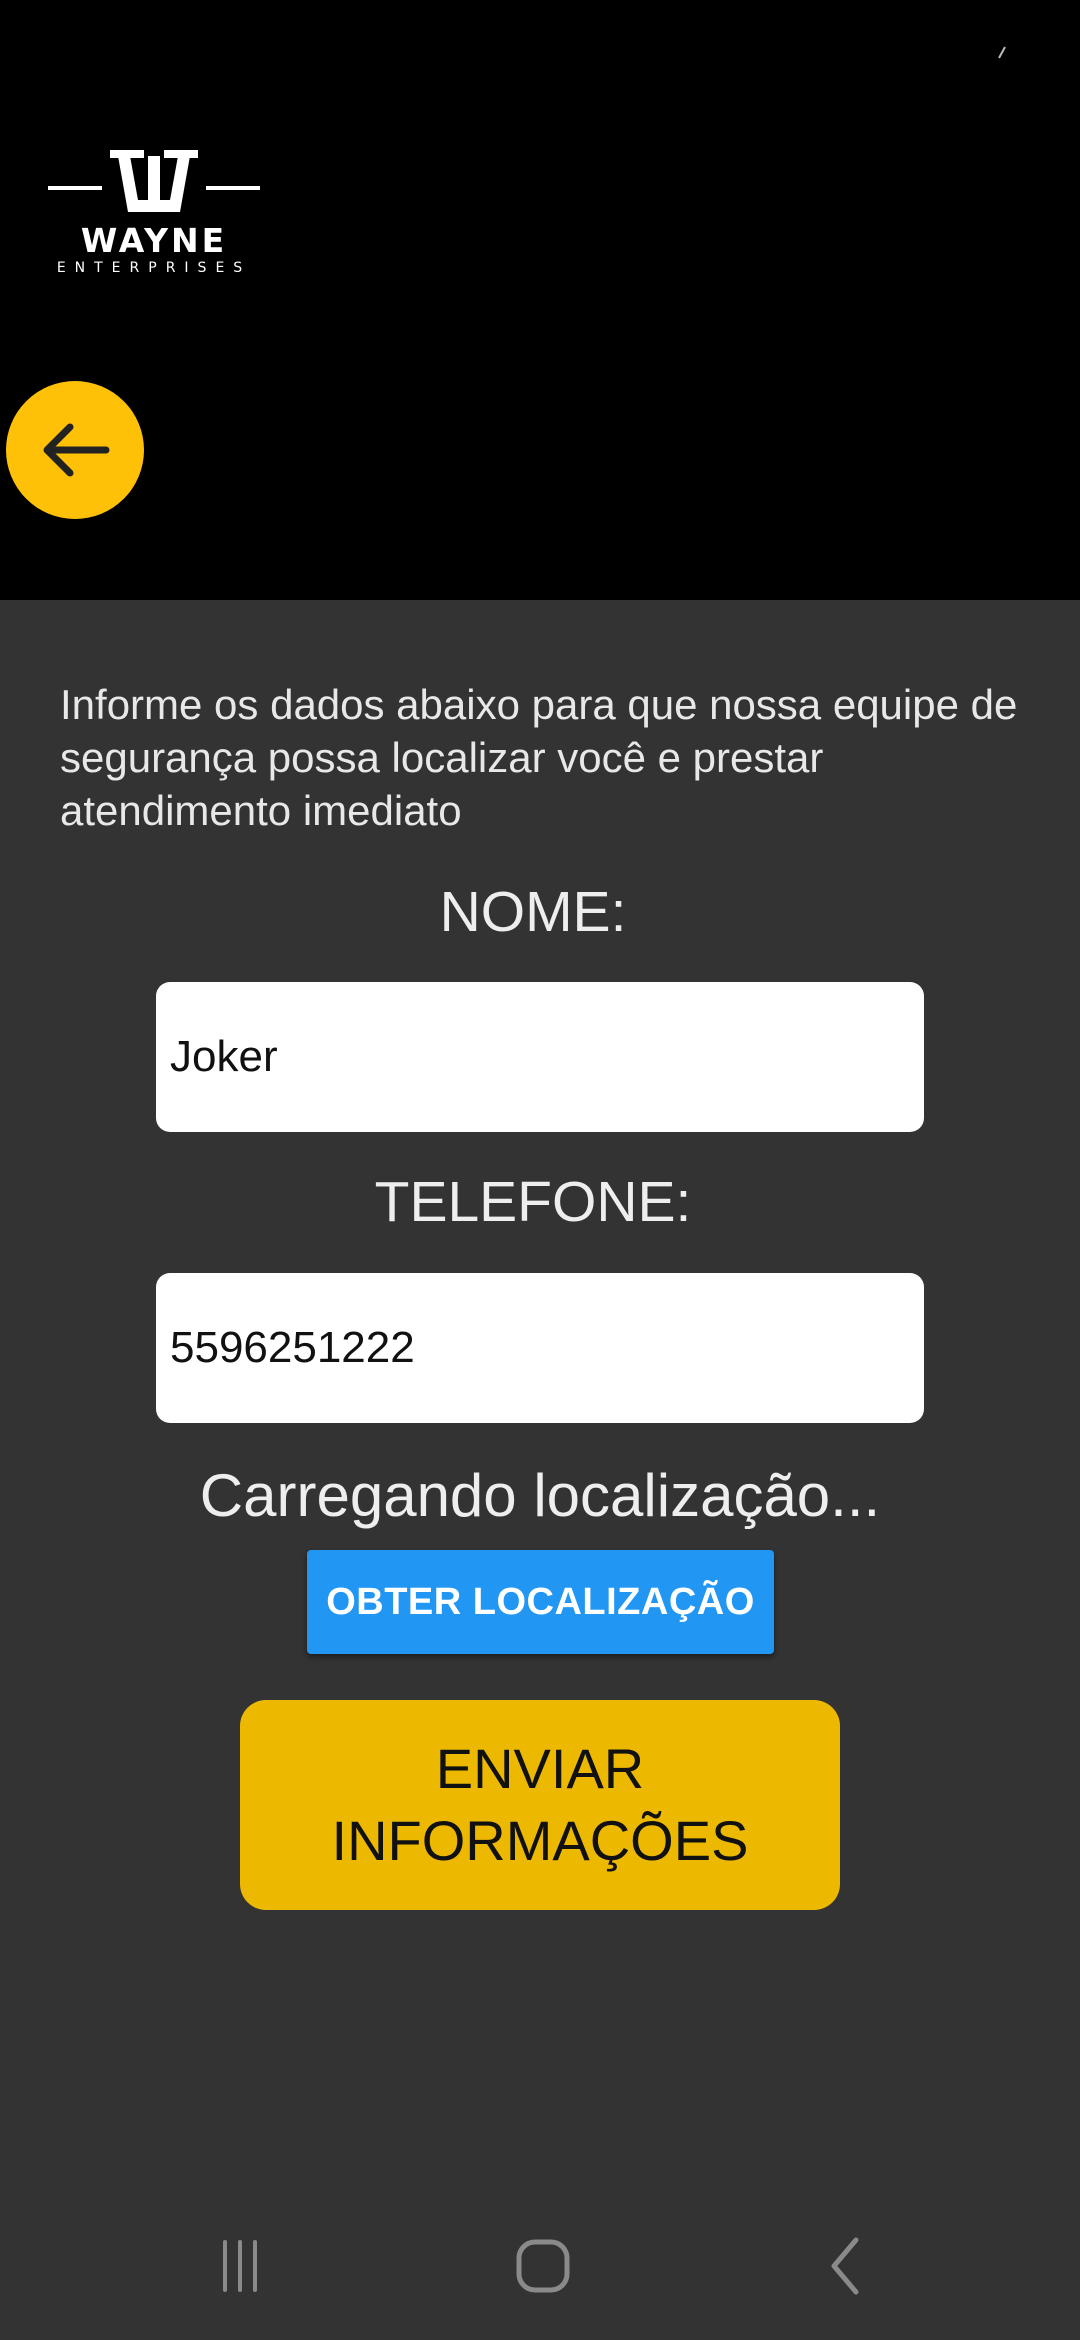  I want to click on recents-icon, so click(240, 2266).